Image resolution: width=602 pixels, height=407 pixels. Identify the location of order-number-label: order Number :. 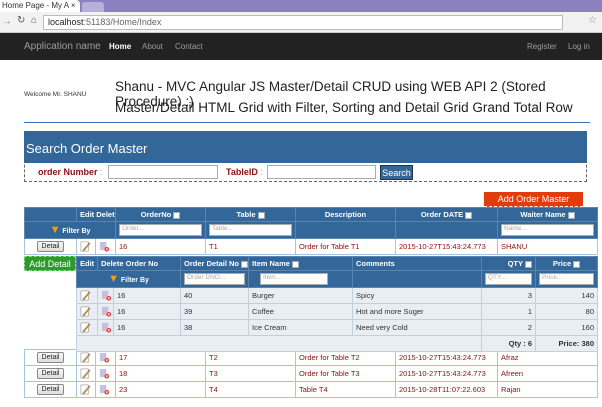
(70, 172).